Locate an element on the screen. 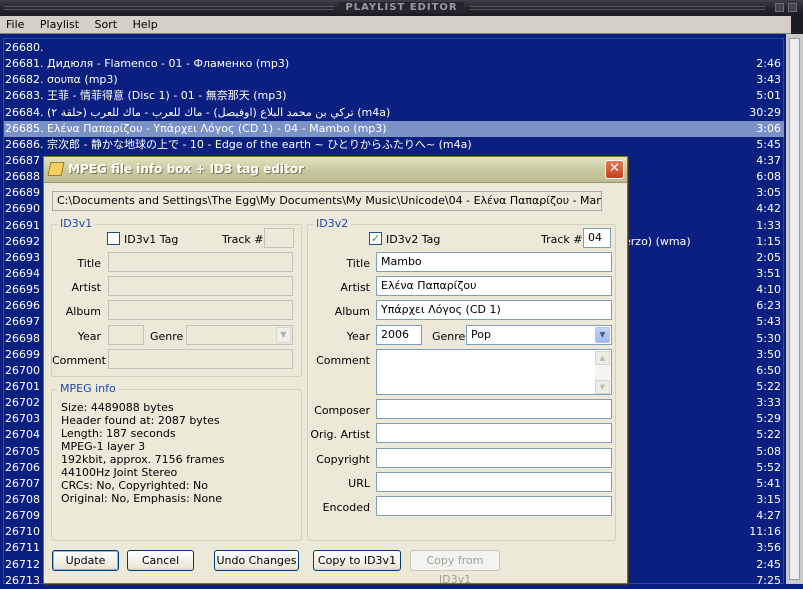 The height and width of the screenshot is (589, 803). mpeg-info-line: Length: 187 seconds is located at coordinates (118, 433).